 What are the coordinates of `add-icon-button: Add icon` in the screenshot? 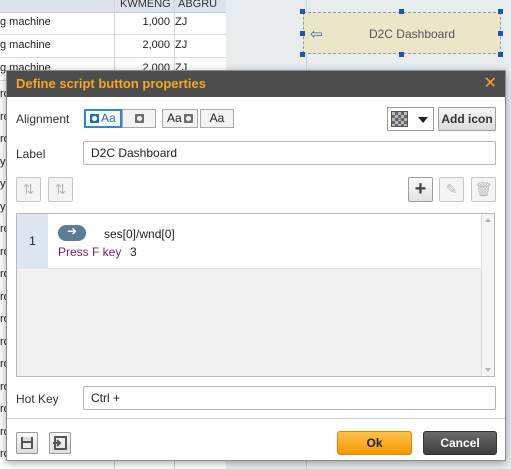 It's located at (467, 119).